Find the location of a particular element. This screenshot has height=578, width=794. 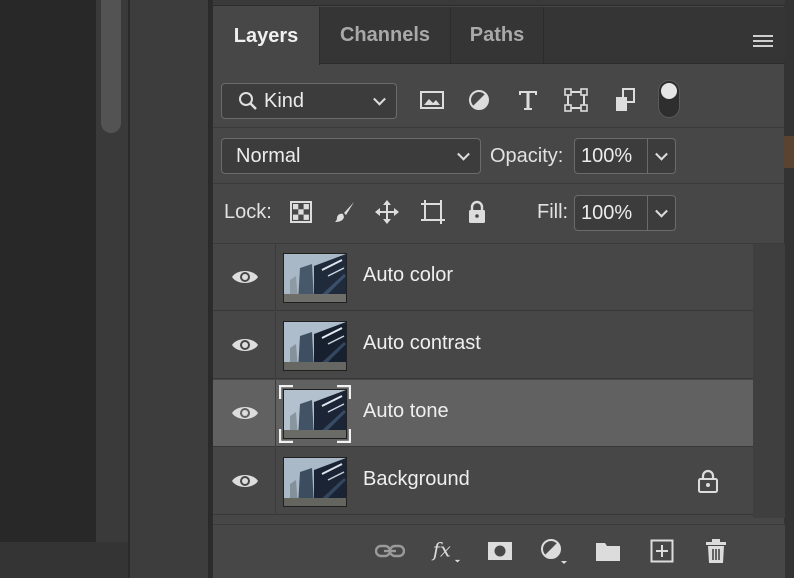

layer-mask-icon is located at coordinates (500, 551).